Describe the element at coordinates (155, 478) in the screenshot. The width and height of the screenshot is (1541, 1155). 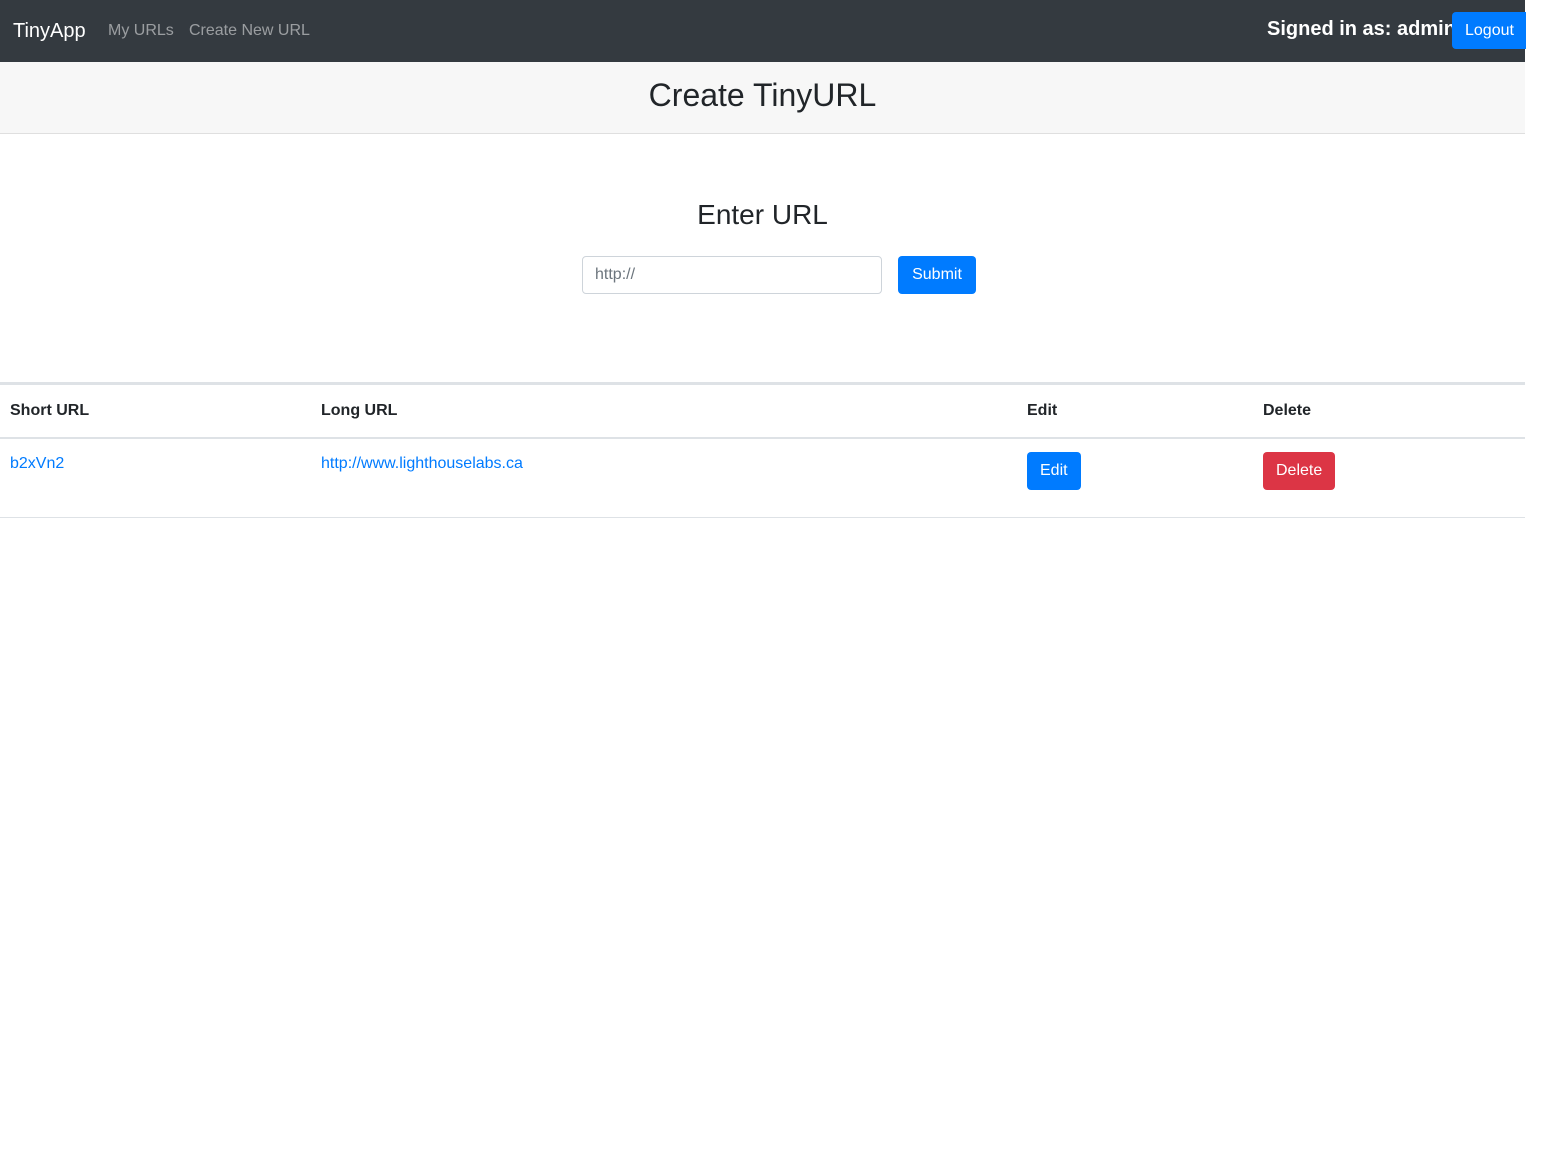
I see `cell-short-url: b2xVn2` at that location.